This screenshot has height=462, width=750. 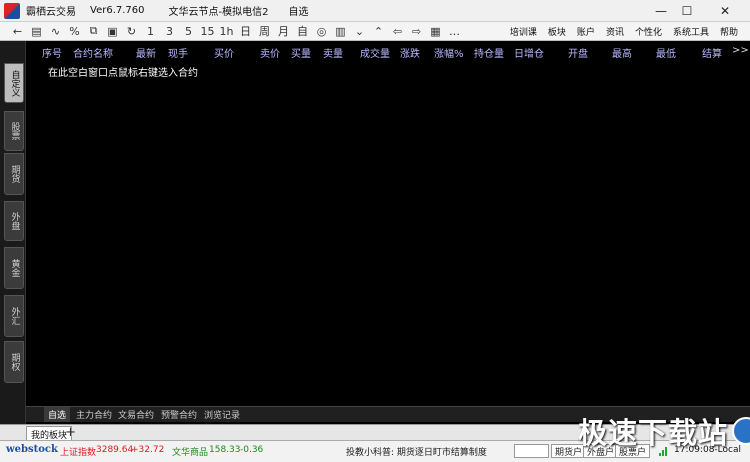 I want to click on side-tab-label: 自定义, so click(x=14, y=83).